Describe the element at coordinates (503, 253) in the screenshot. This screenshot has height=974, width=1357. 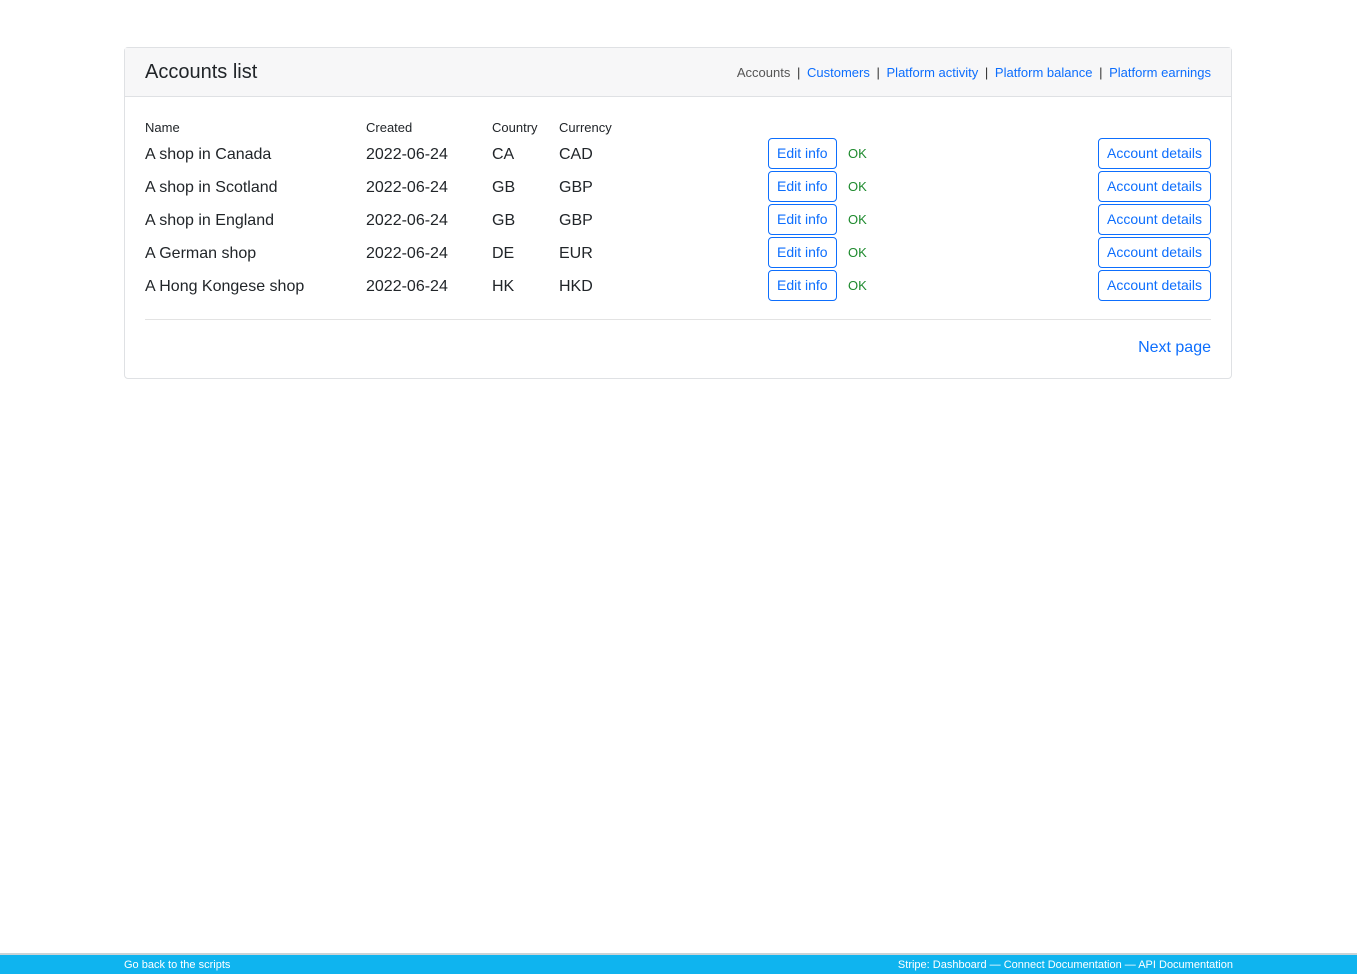
I see `country: DE` at that location.